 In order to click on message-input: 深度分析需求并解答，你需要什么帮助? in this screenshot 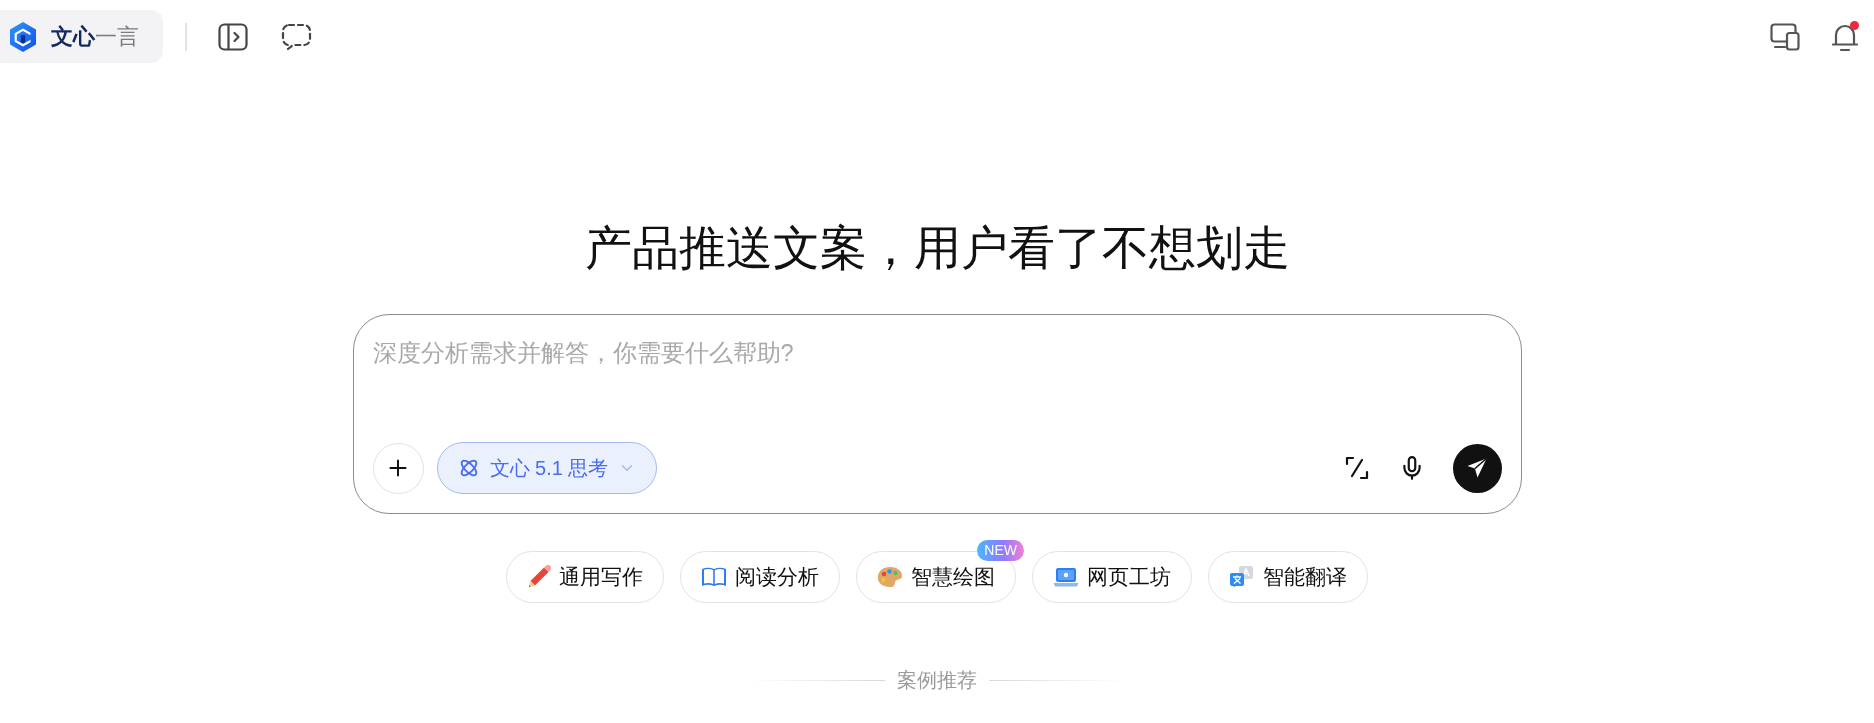, I will do `click(937, 389)`.